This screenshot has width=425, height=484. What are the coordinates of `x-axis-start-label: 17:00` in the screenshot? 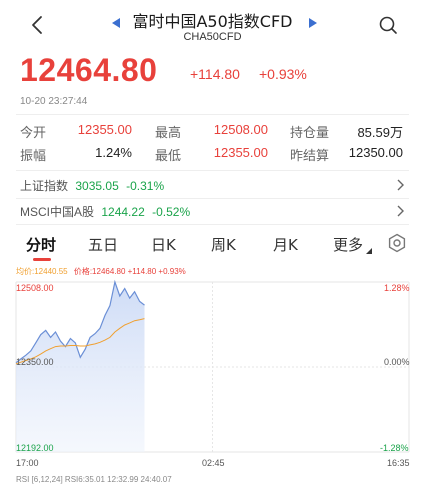 It's located at (27, 463).